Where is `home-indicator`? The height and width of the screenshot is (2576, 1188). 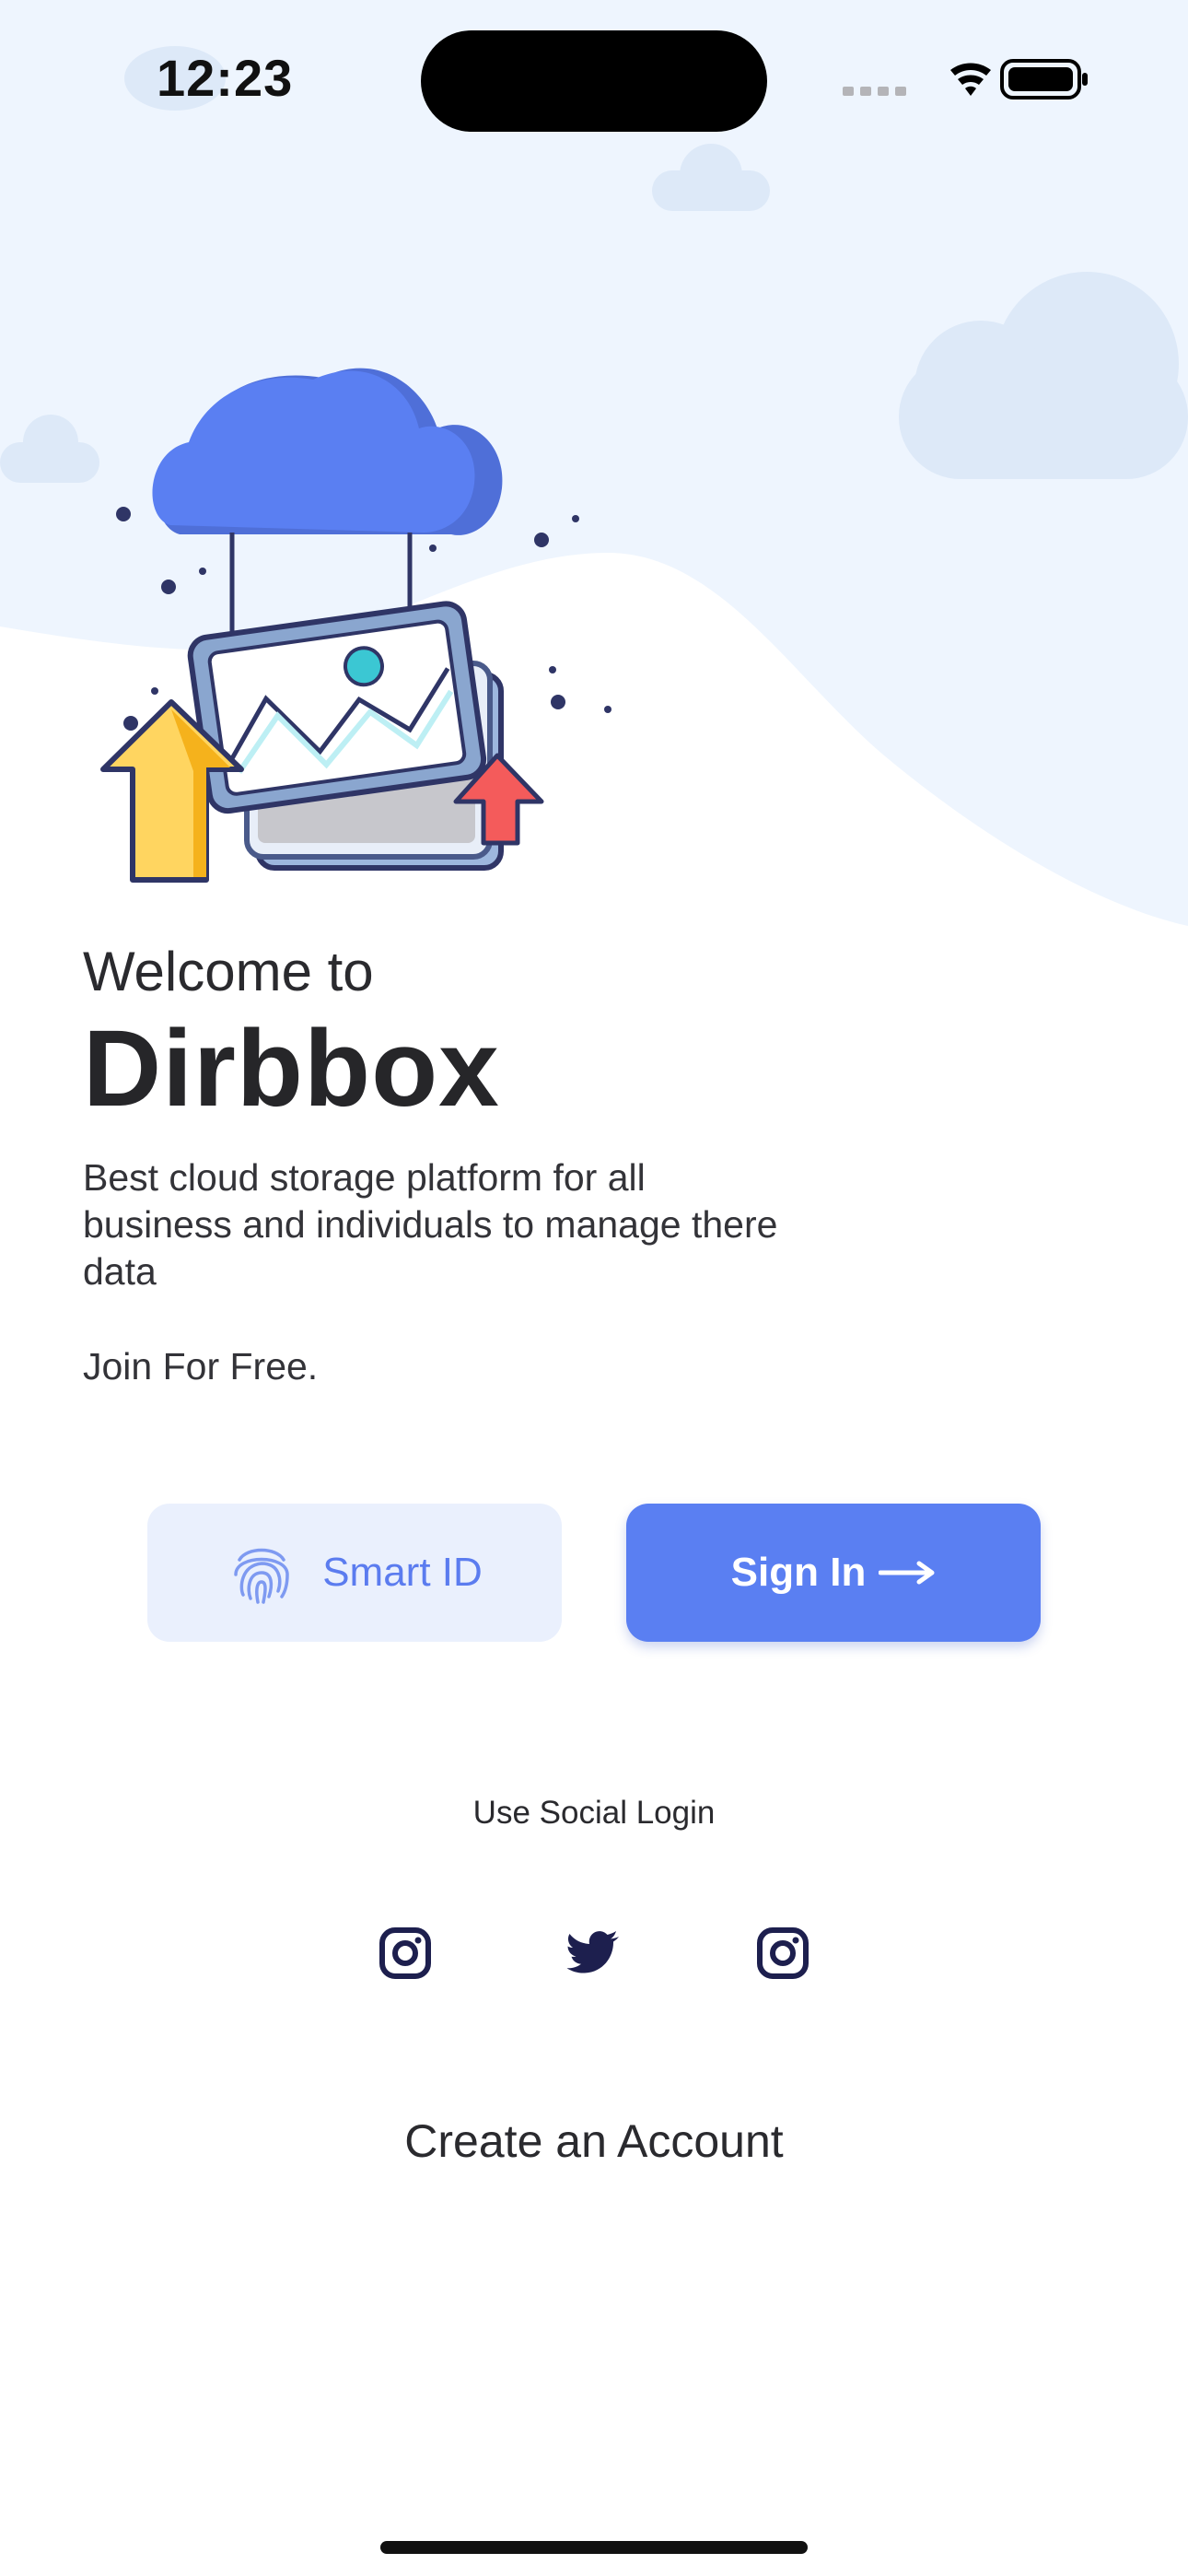
home-indicator is located at coordinates (594, 2547).